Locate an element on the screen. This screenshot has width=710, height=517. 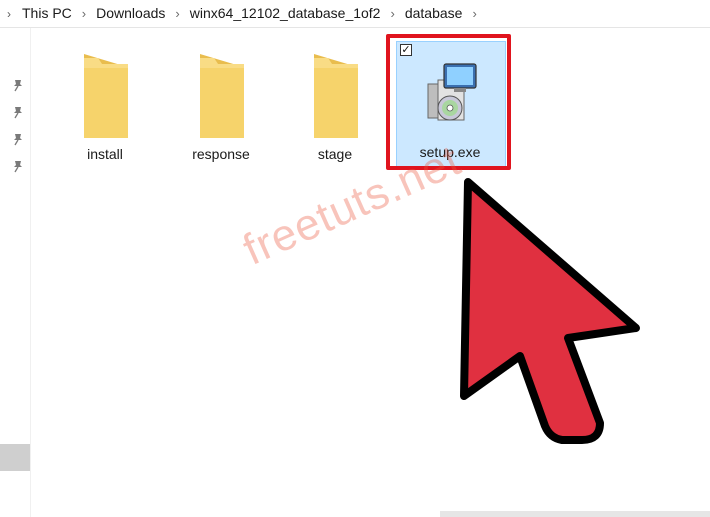
folder-install: install is located at coordinates (105, 107).